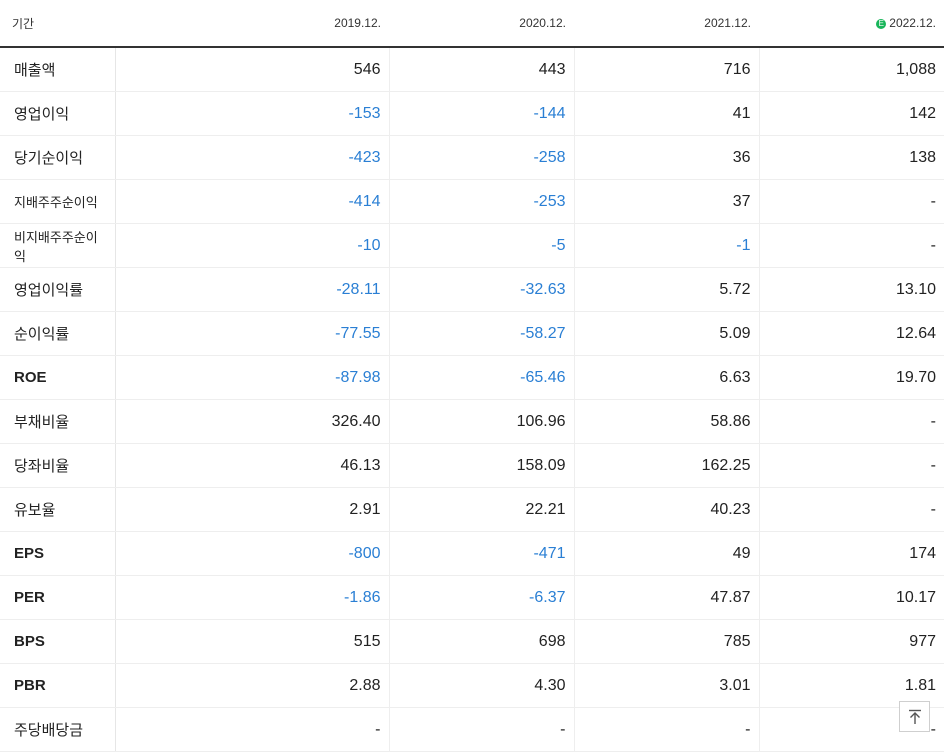 The height and width of the screenshot is (752, 944). What do you see at coordinates (851, 69) in the screenshot?
I see `value-cell: 1,088` at bounding box center [851, 69].